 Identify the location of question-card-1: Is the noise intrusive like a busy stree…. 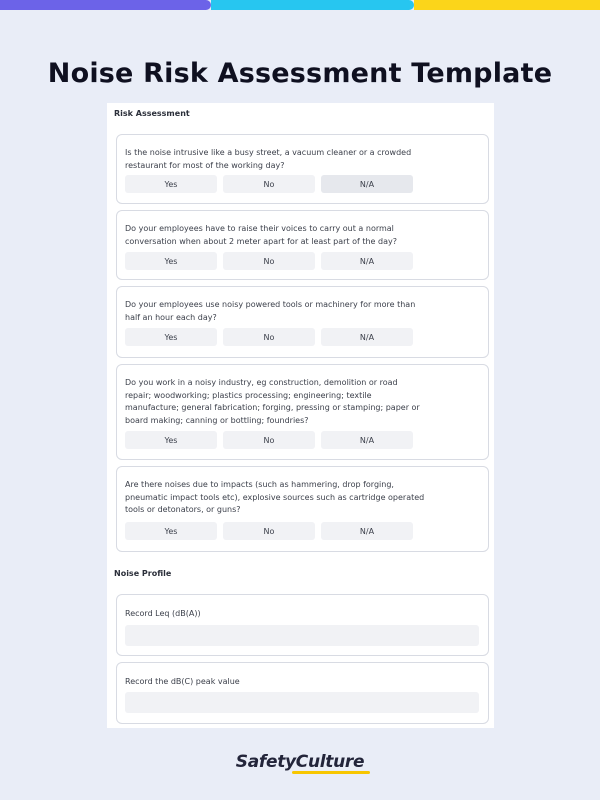
(302, 169).